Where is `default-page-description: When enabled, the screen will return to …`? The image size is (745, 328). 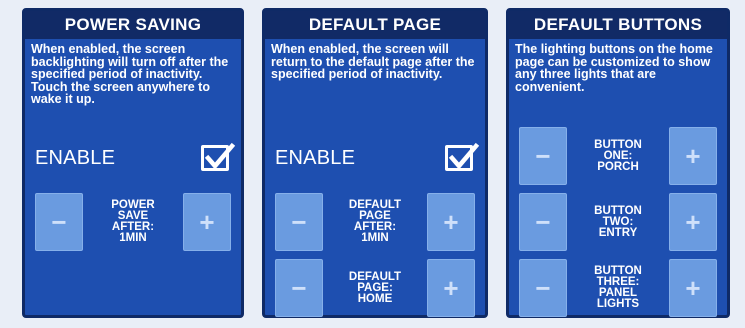 default-page-description: When enabled, the screen will return to … is located at coordinates (373, 61).